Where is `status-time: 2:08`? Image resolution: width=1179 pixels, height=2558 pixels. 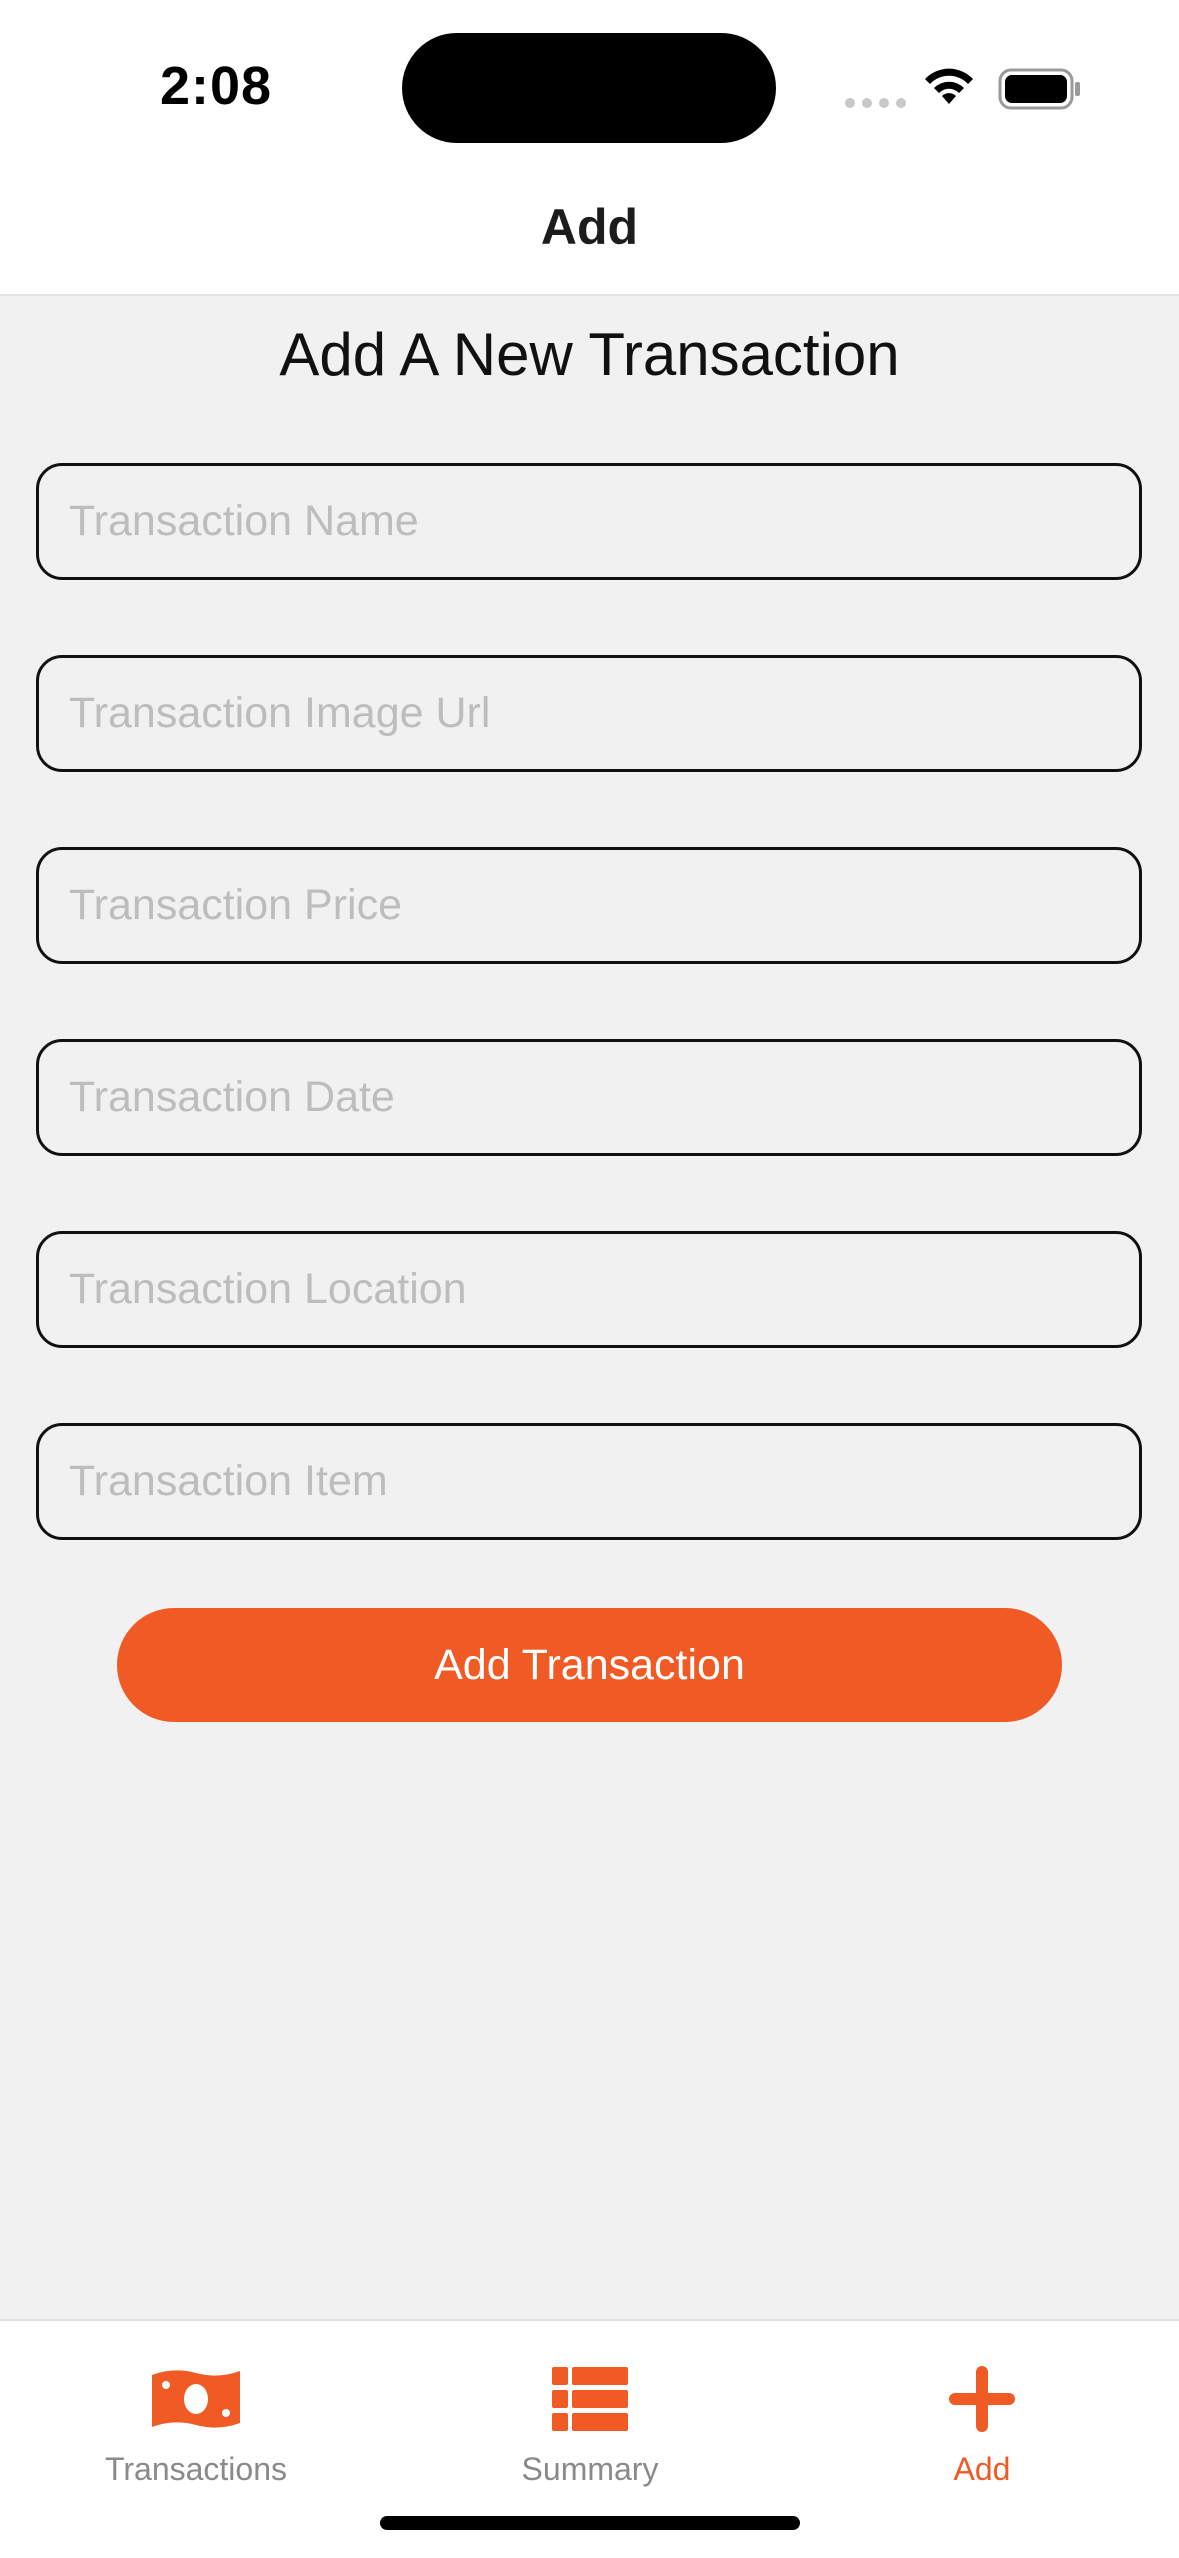
status-time: 2:08 is located at coordinates (216, 86).